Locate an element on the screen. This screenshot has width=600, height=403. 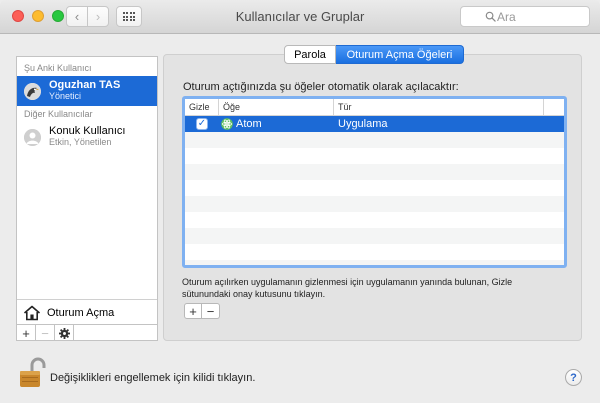
kind-cell: Uygulama is located at coordinates (363, 124).